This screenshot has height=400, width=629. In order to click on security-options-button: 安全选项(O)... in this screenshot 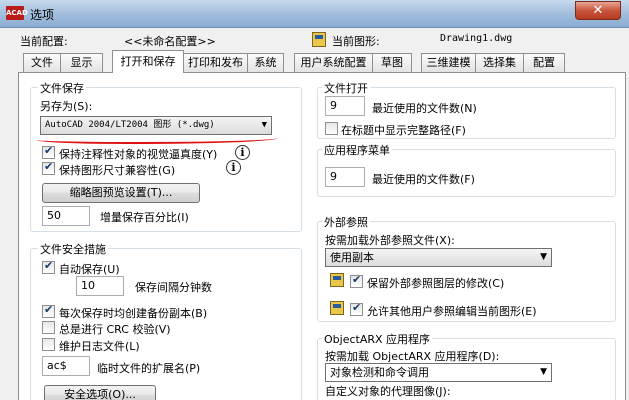, I will do `click(100, 392)`.